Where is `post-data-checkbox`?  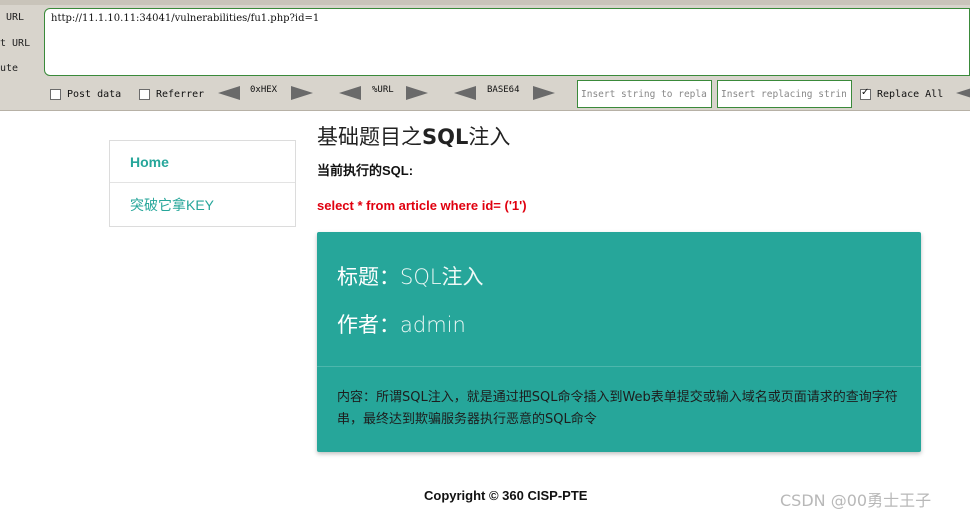
post-data-checkbox is located at coordinates (55, 94).